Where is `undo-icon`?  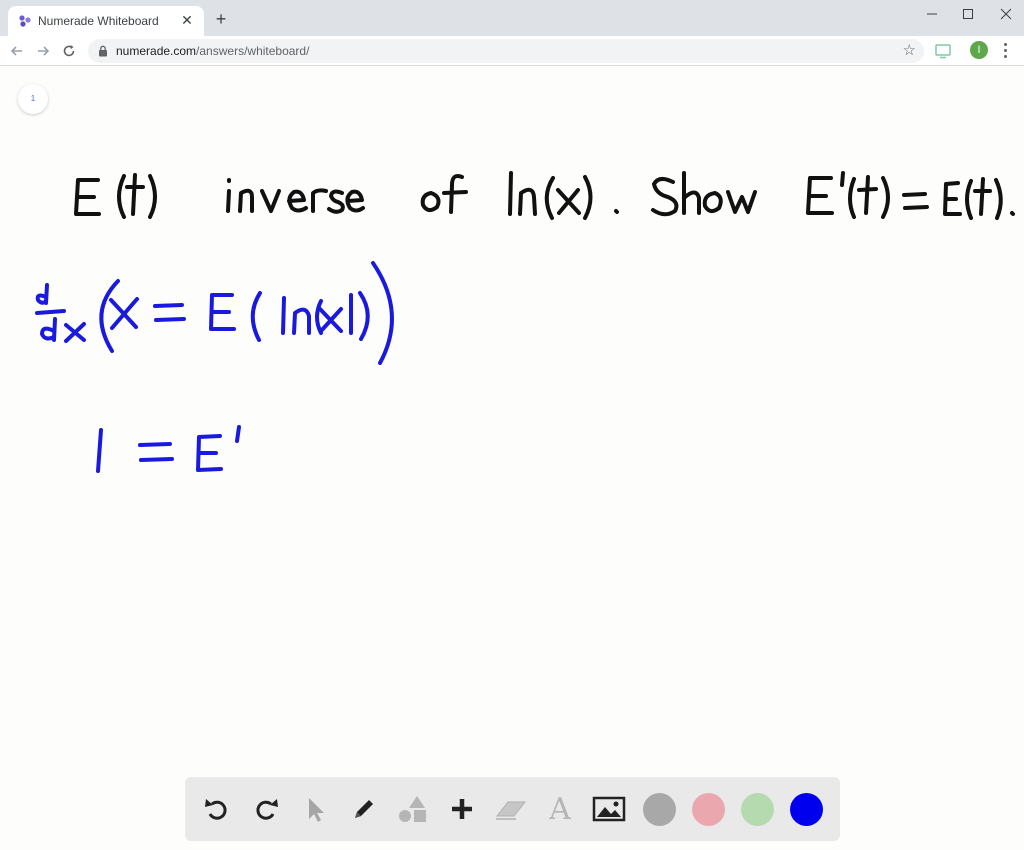
undo-icon is located at coordinates (216, 809).